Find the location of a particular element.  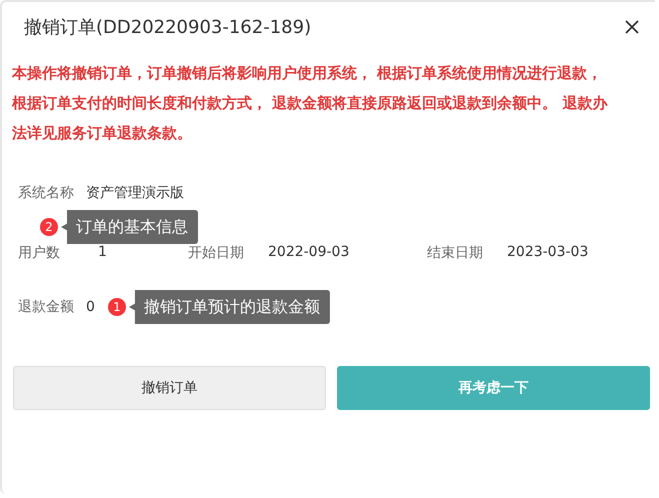

step-badge: 1 is located at coordinates (117, 307).